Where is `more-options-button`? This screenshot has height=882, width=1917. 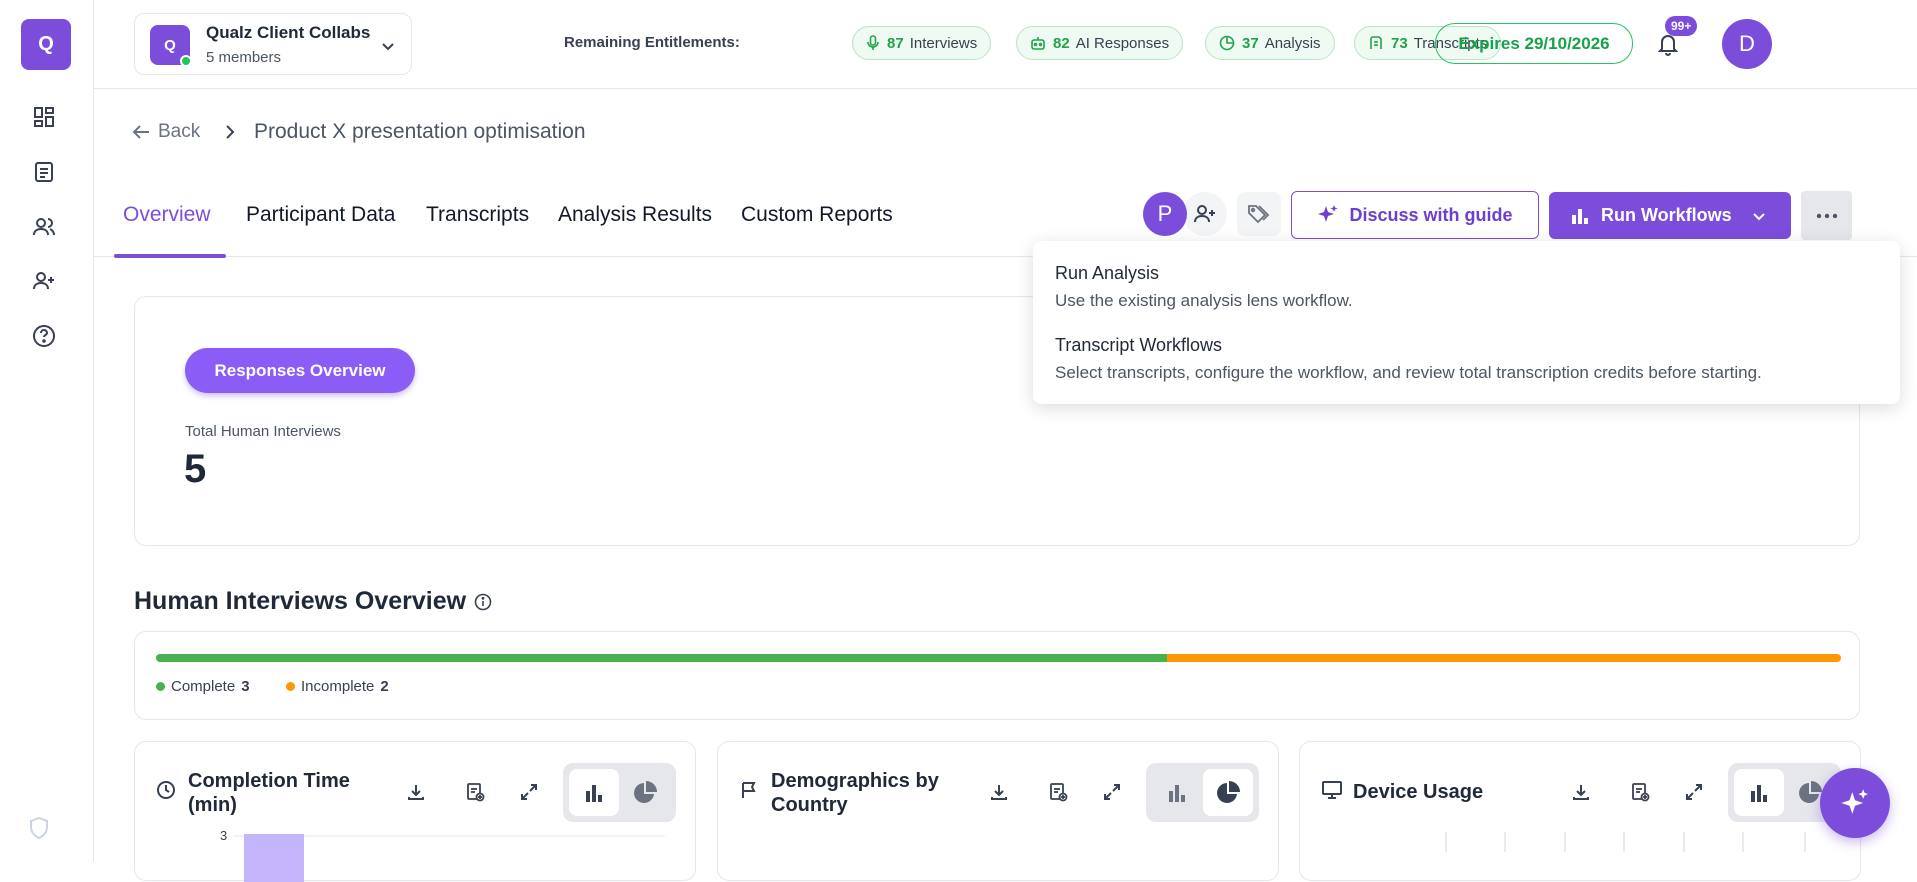 more-options-button is located at coordinates (1826, 215).